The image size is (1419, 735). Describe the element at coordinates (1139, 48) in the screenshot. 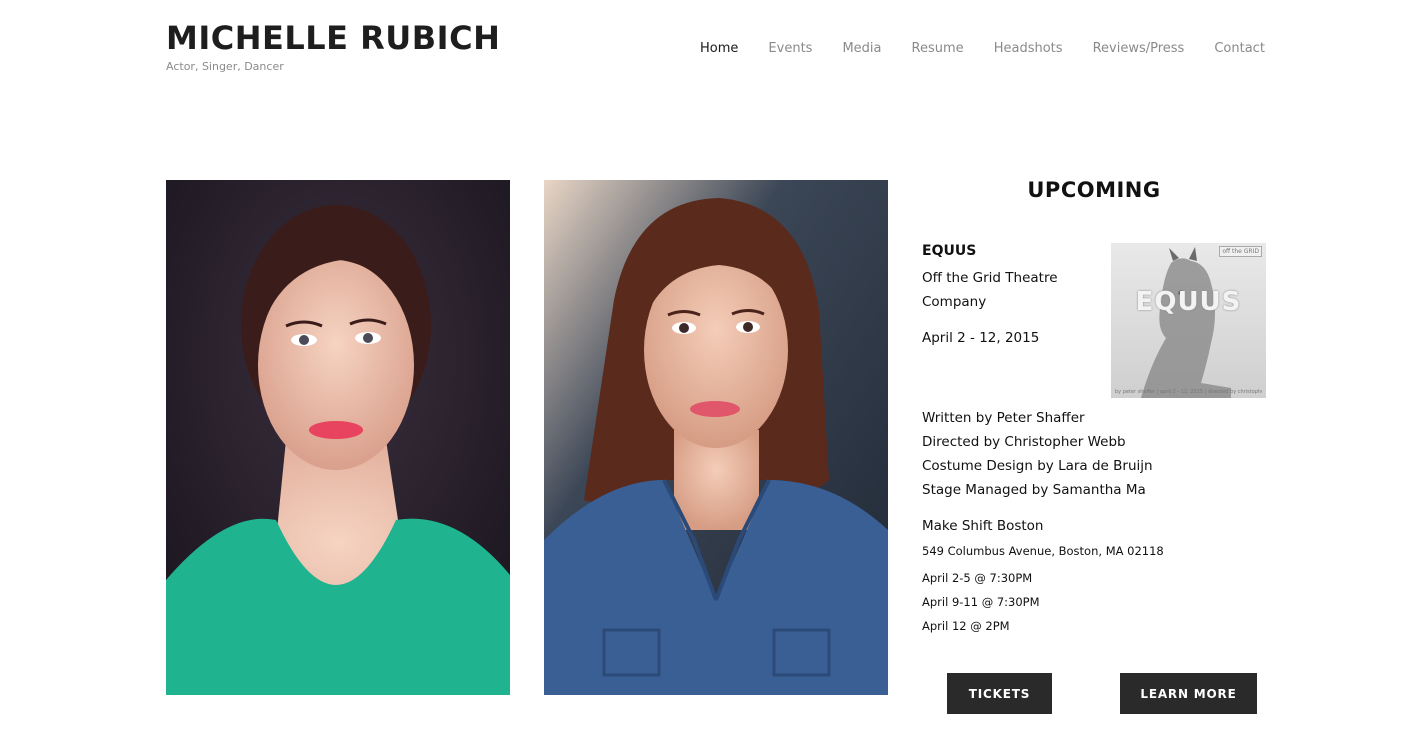

I see `nav-reviews-press: Reviews/Press` at that location.